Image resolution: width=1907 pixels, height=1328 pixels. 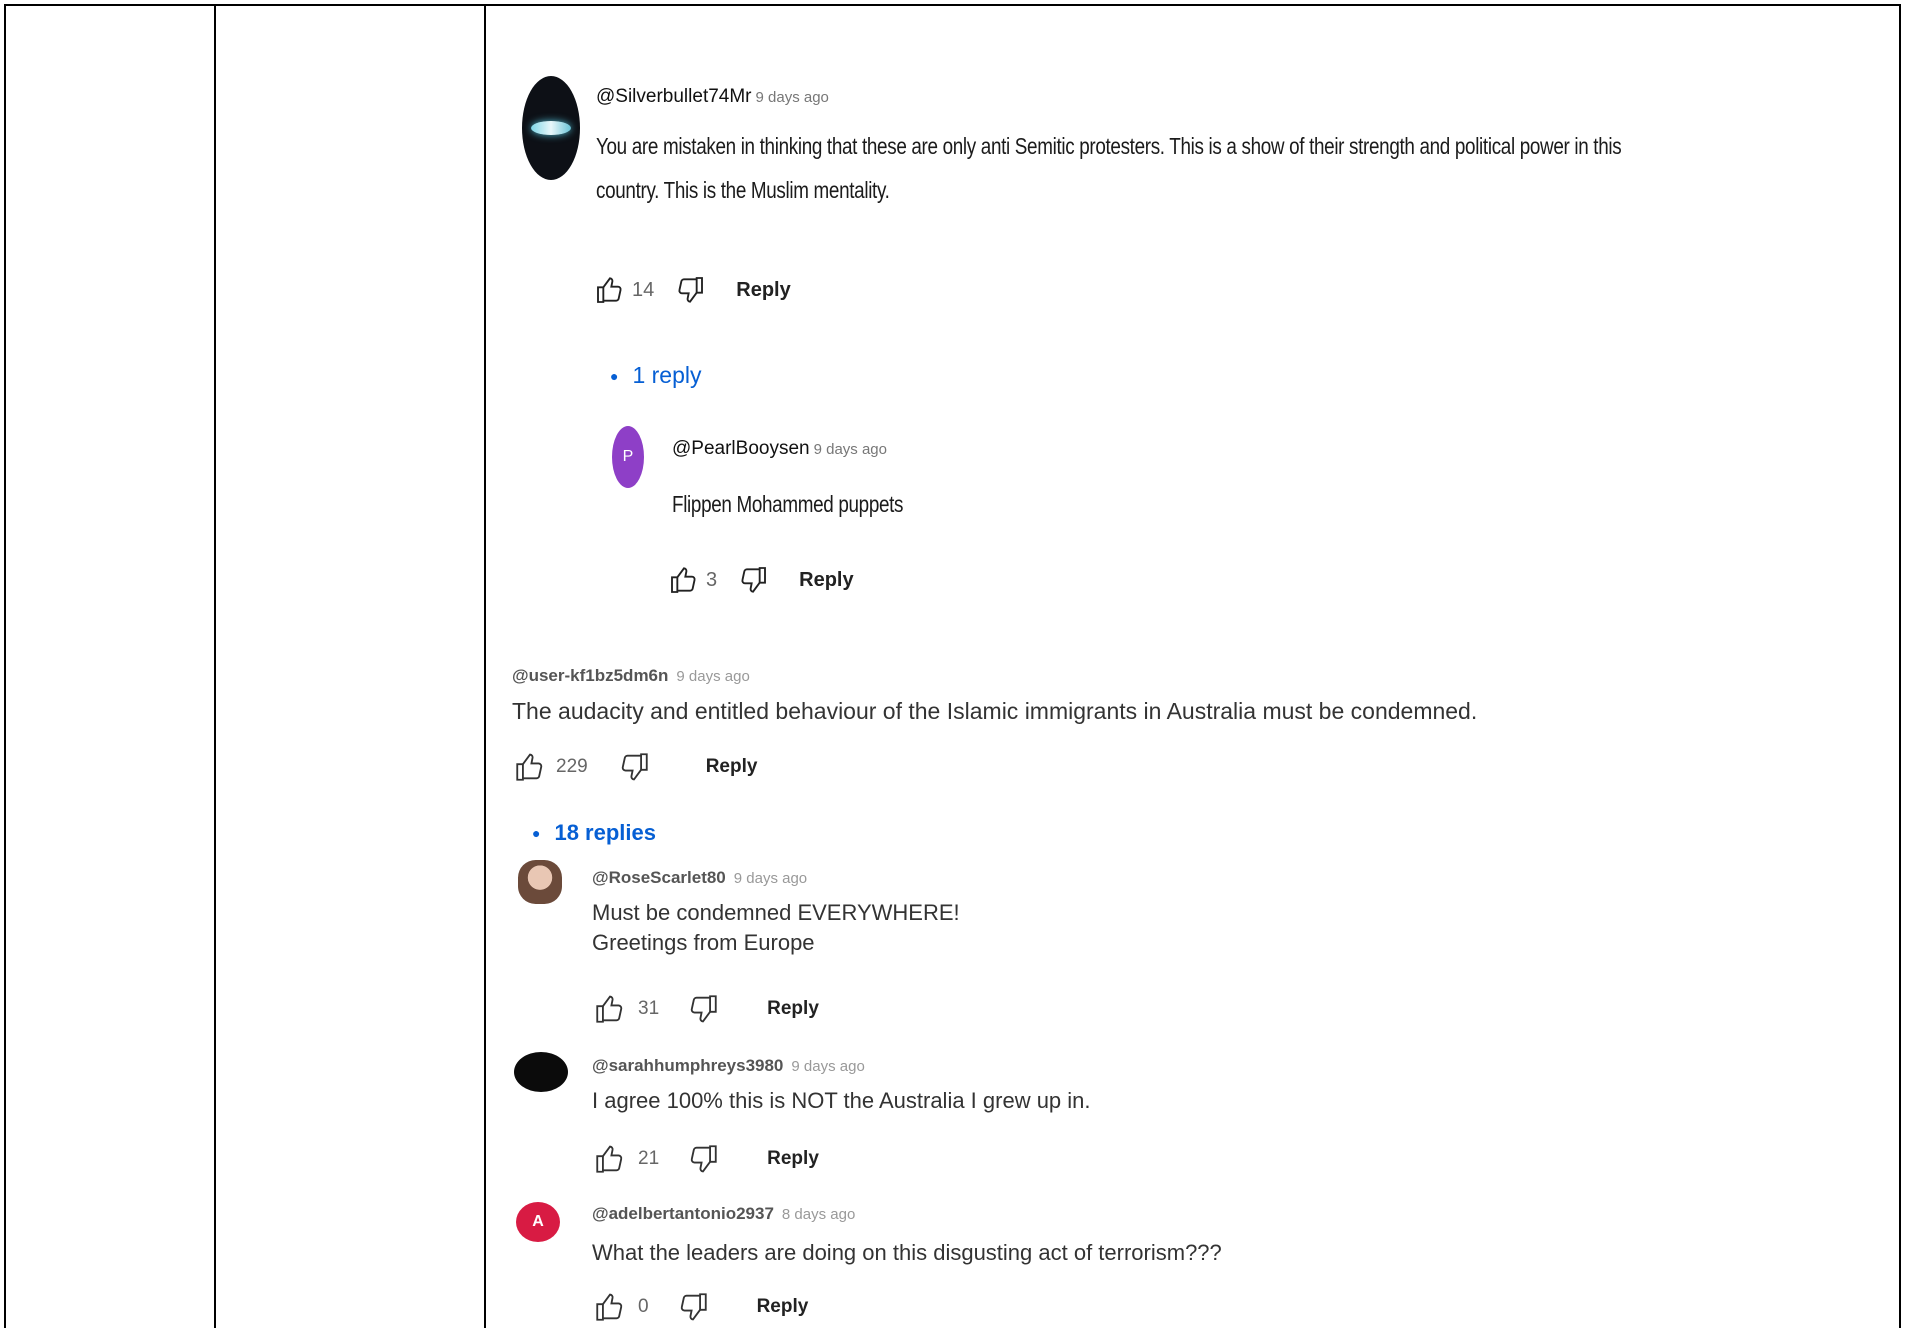 What do you see at coordinates (643, 289) in the screenshot?
I see `like-count: 14` at bounding box center [643, 289].